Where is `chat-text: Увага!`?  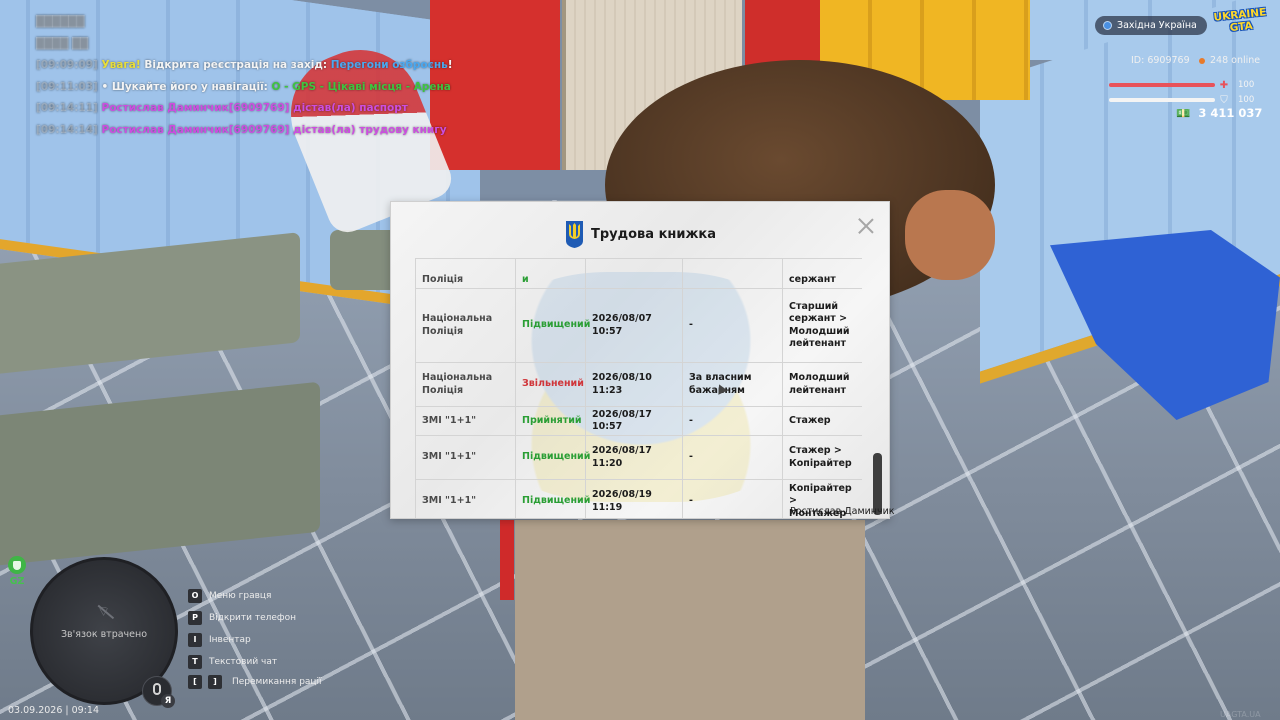
chat-text: Увага! is located at coordinates (123, 65).